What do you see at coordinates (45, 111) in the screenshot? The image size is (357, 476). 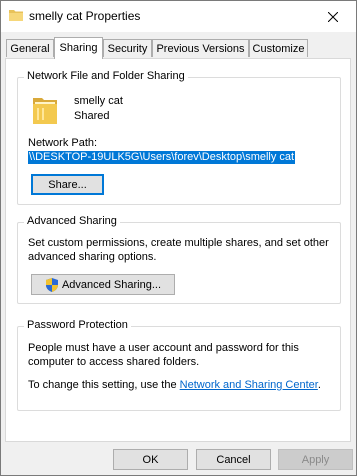 I see `shared-folder-icon` at bounding box center [45, 111].